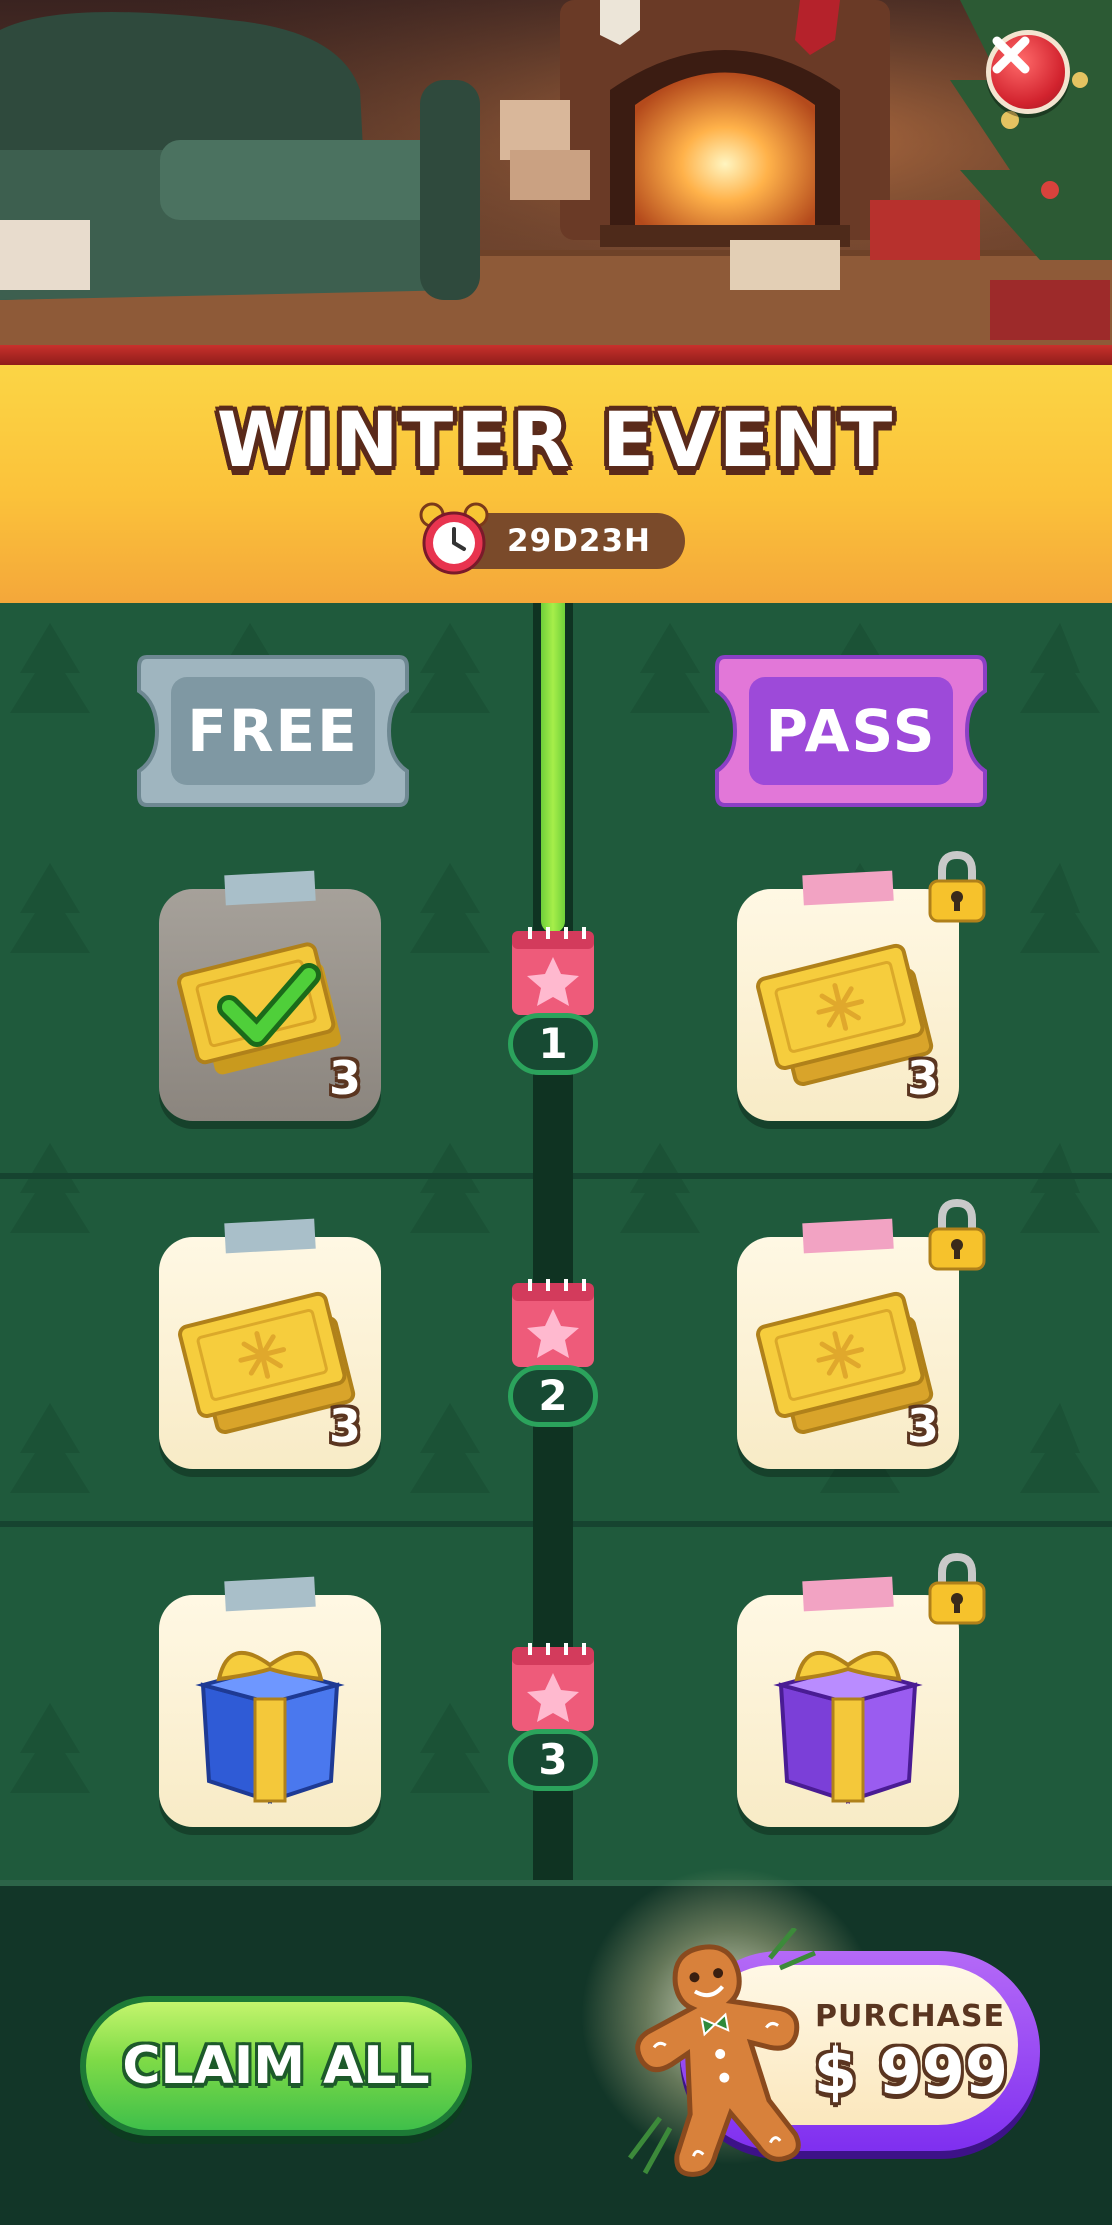 Image resolution: width=1112 pixels, height=2225 pixels. I want to click on pass-track-header: PASS, so click(851, 731).